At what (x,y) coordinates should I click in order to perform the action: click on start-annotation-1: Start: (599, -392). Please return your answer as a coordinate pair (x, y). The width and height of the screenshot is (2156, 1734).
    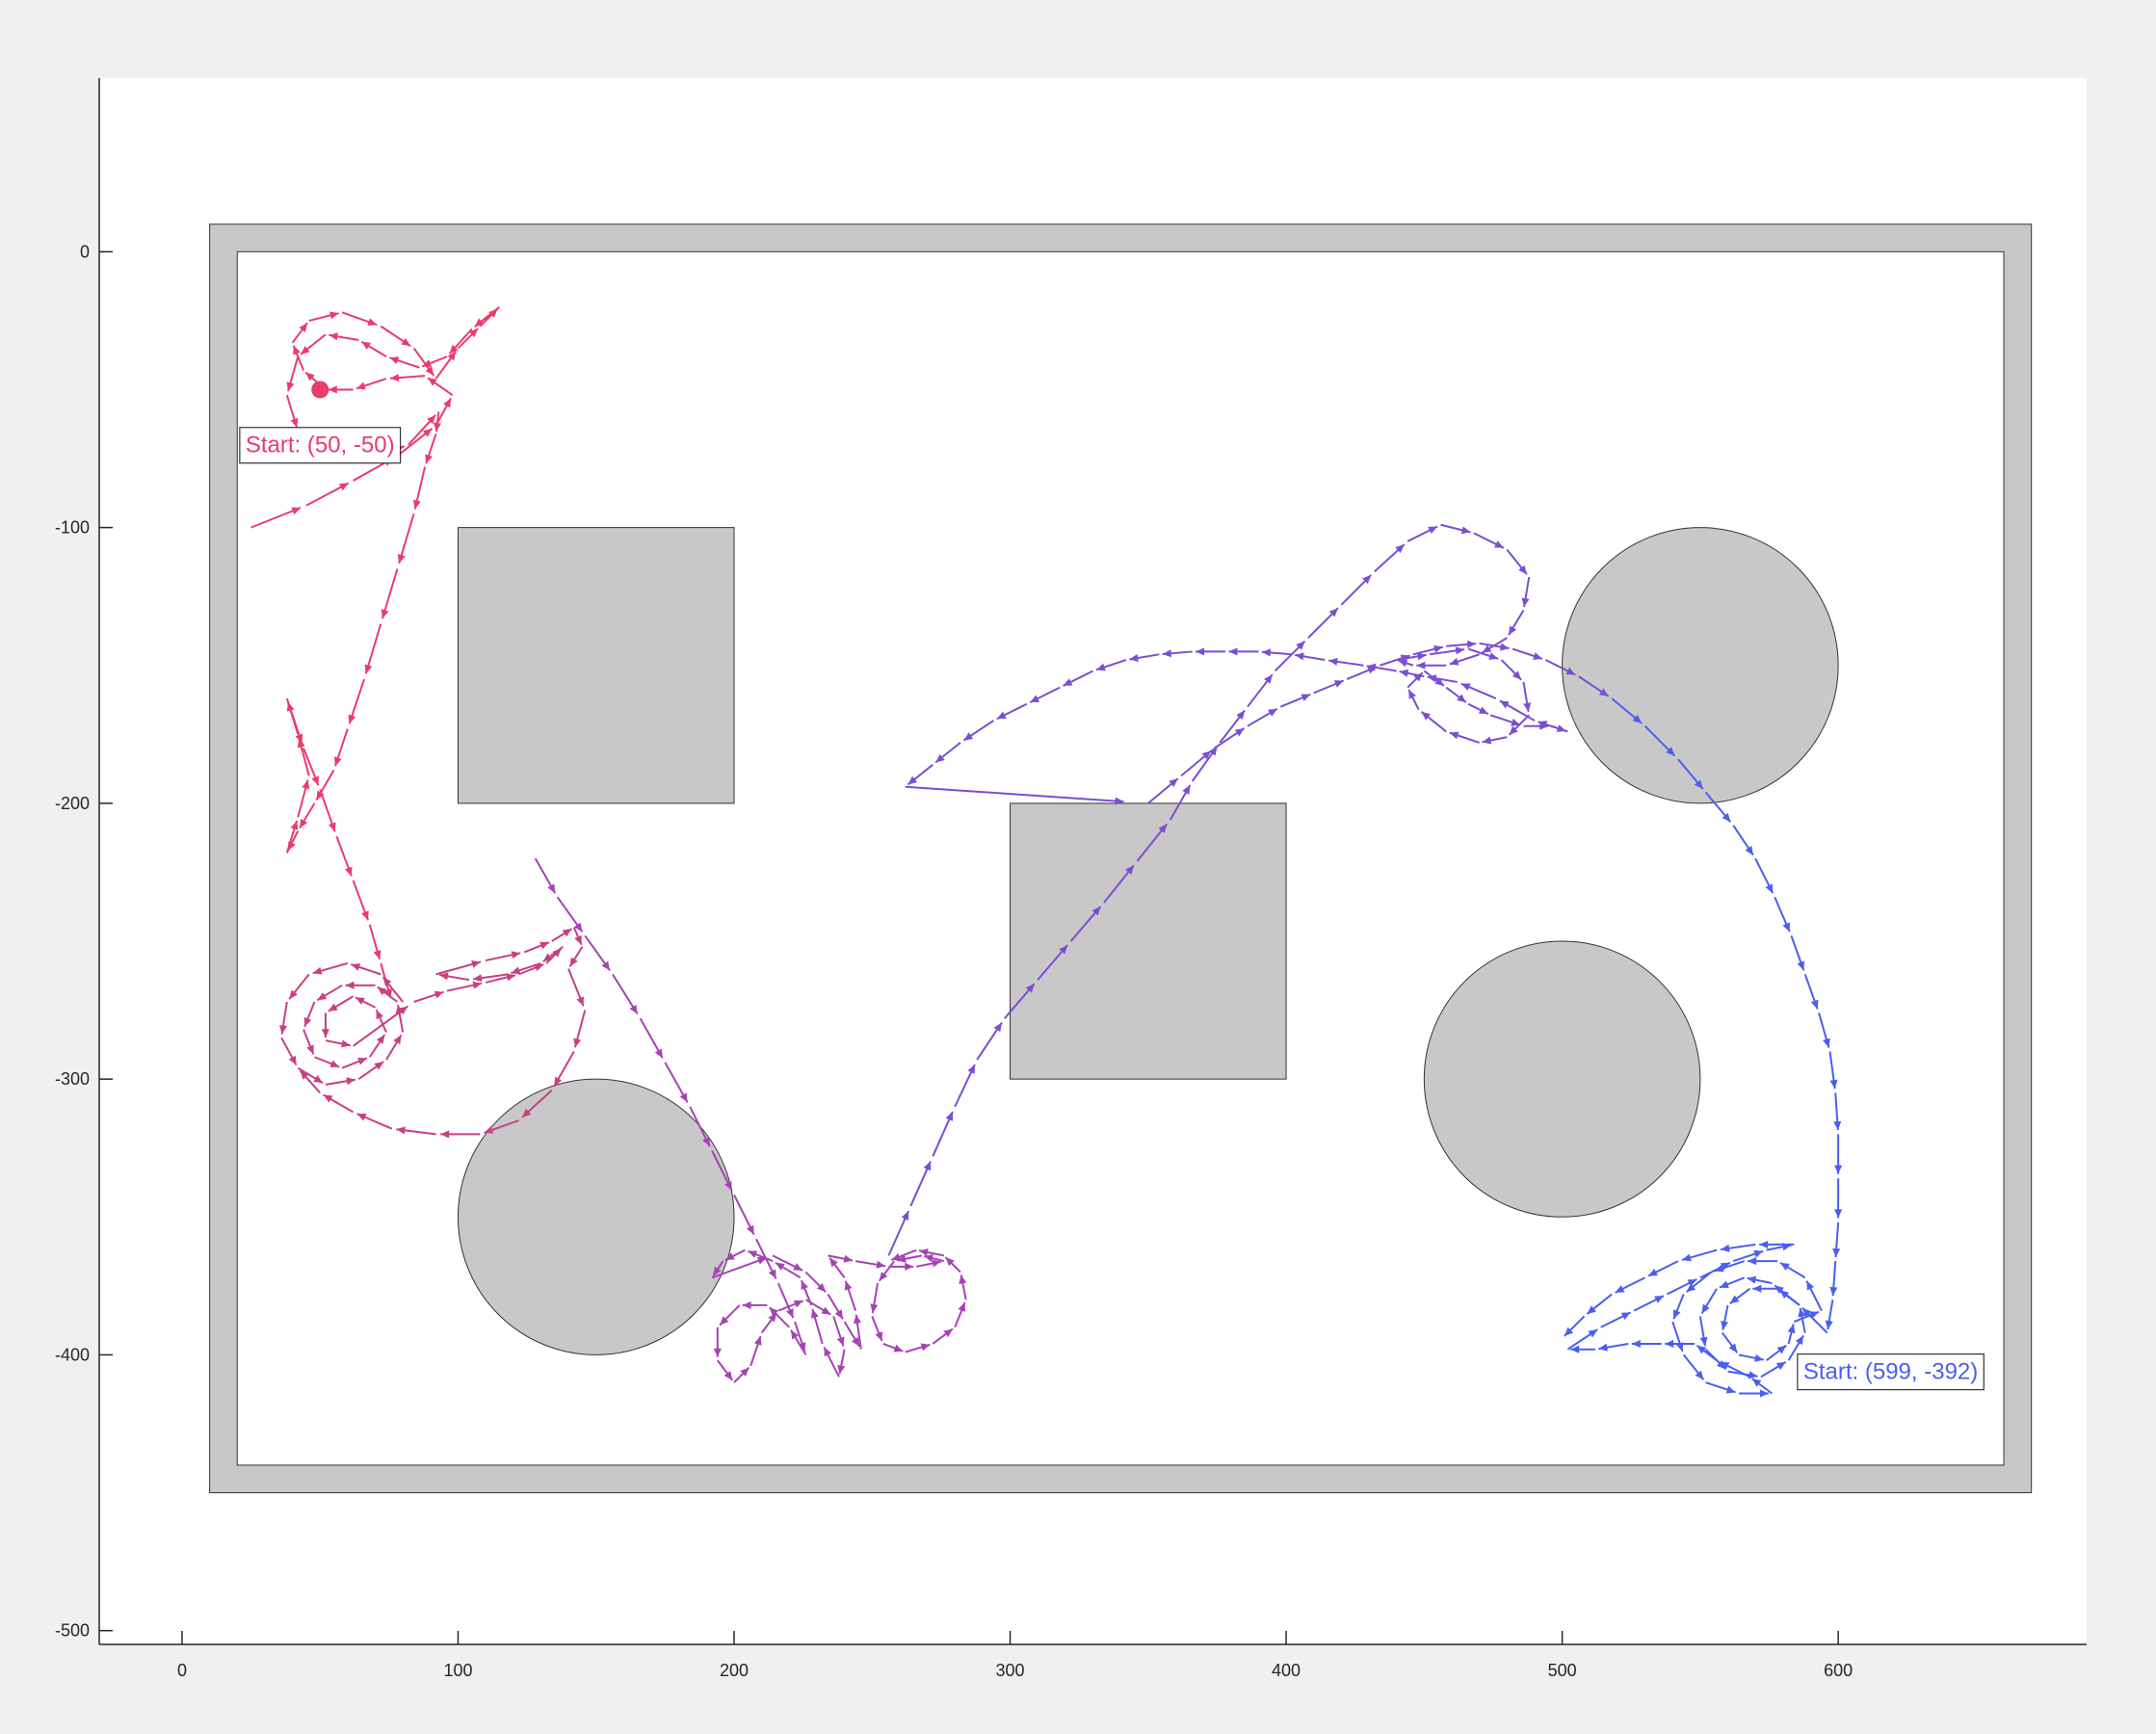
    Looking at the image, I should click on (1891, 1372).